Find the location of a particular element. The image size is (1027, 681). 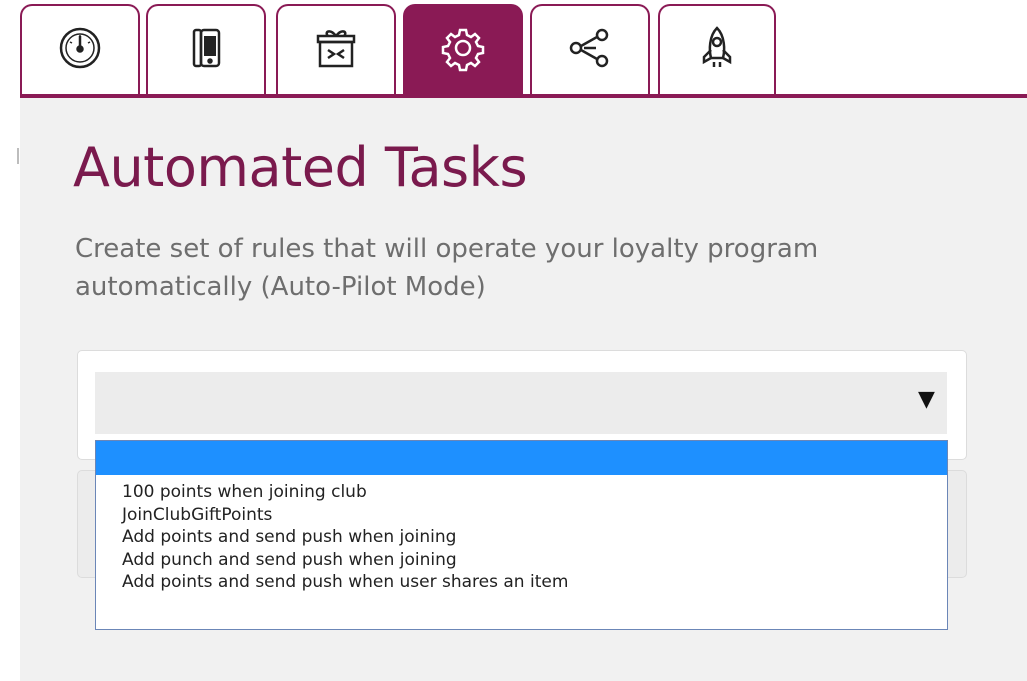

gauge-icon is located at coordinates (80, 50).